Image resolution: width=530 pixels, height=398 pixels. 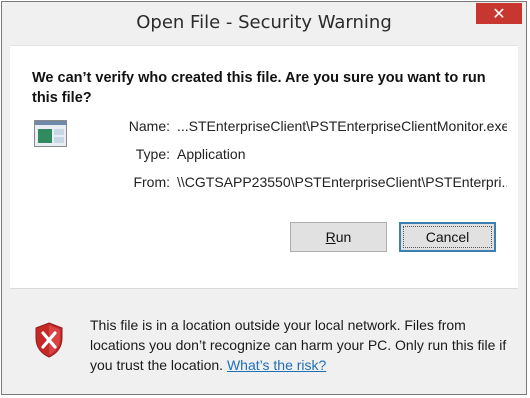 What do you see at coordinates (330, 237) in the screenshot?
I see `run-mnemonic: R` at bounding box center [330, 237].